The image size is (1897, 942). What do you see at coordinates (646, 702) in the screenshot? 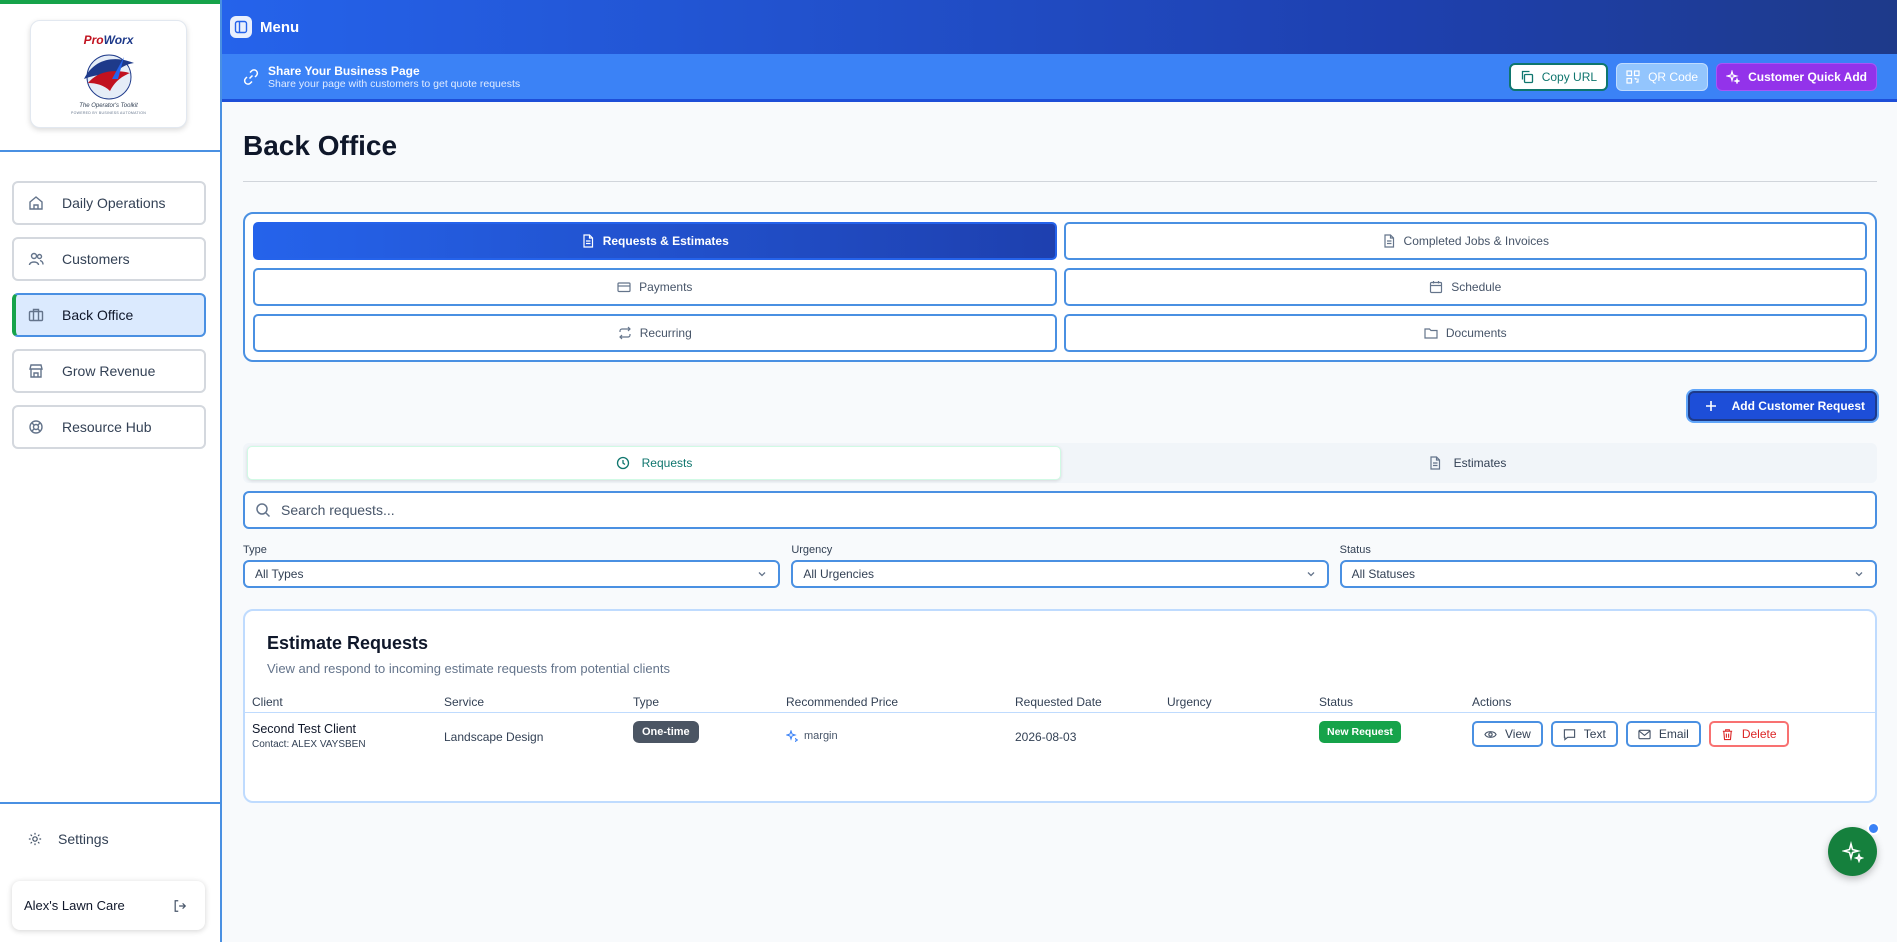
I see `column-header: Type` at bounding box center [646, 702].